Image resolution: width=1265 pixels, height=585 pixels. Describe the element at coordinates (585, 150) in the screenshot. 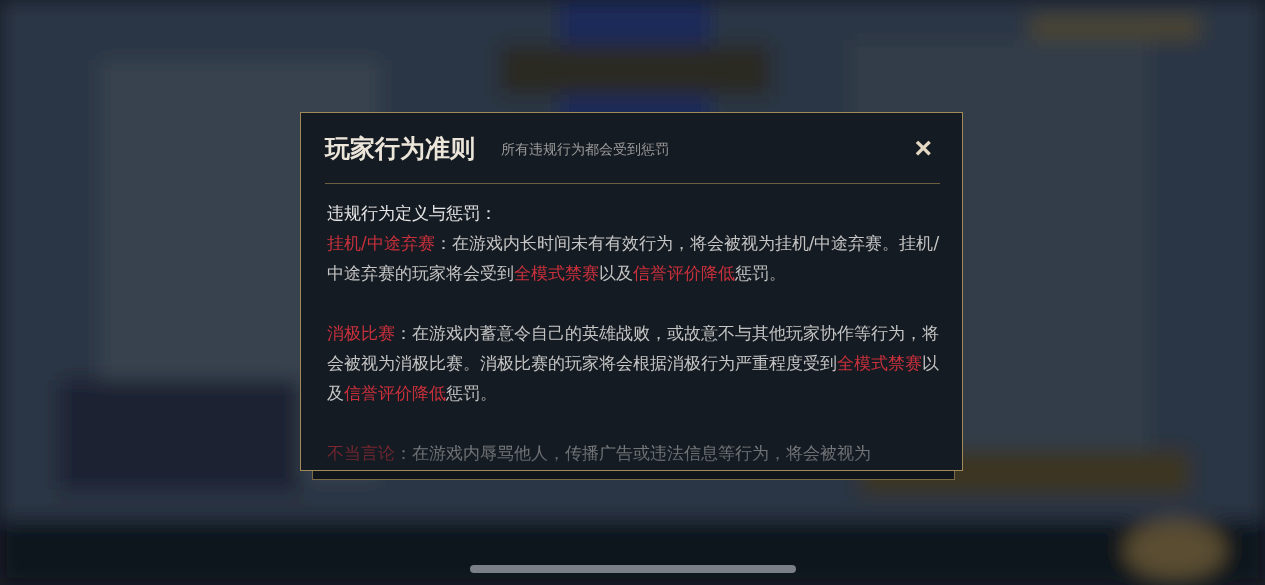

I see `dialog-subtitle: 所有违规行为都会受到惩罚` at that location.